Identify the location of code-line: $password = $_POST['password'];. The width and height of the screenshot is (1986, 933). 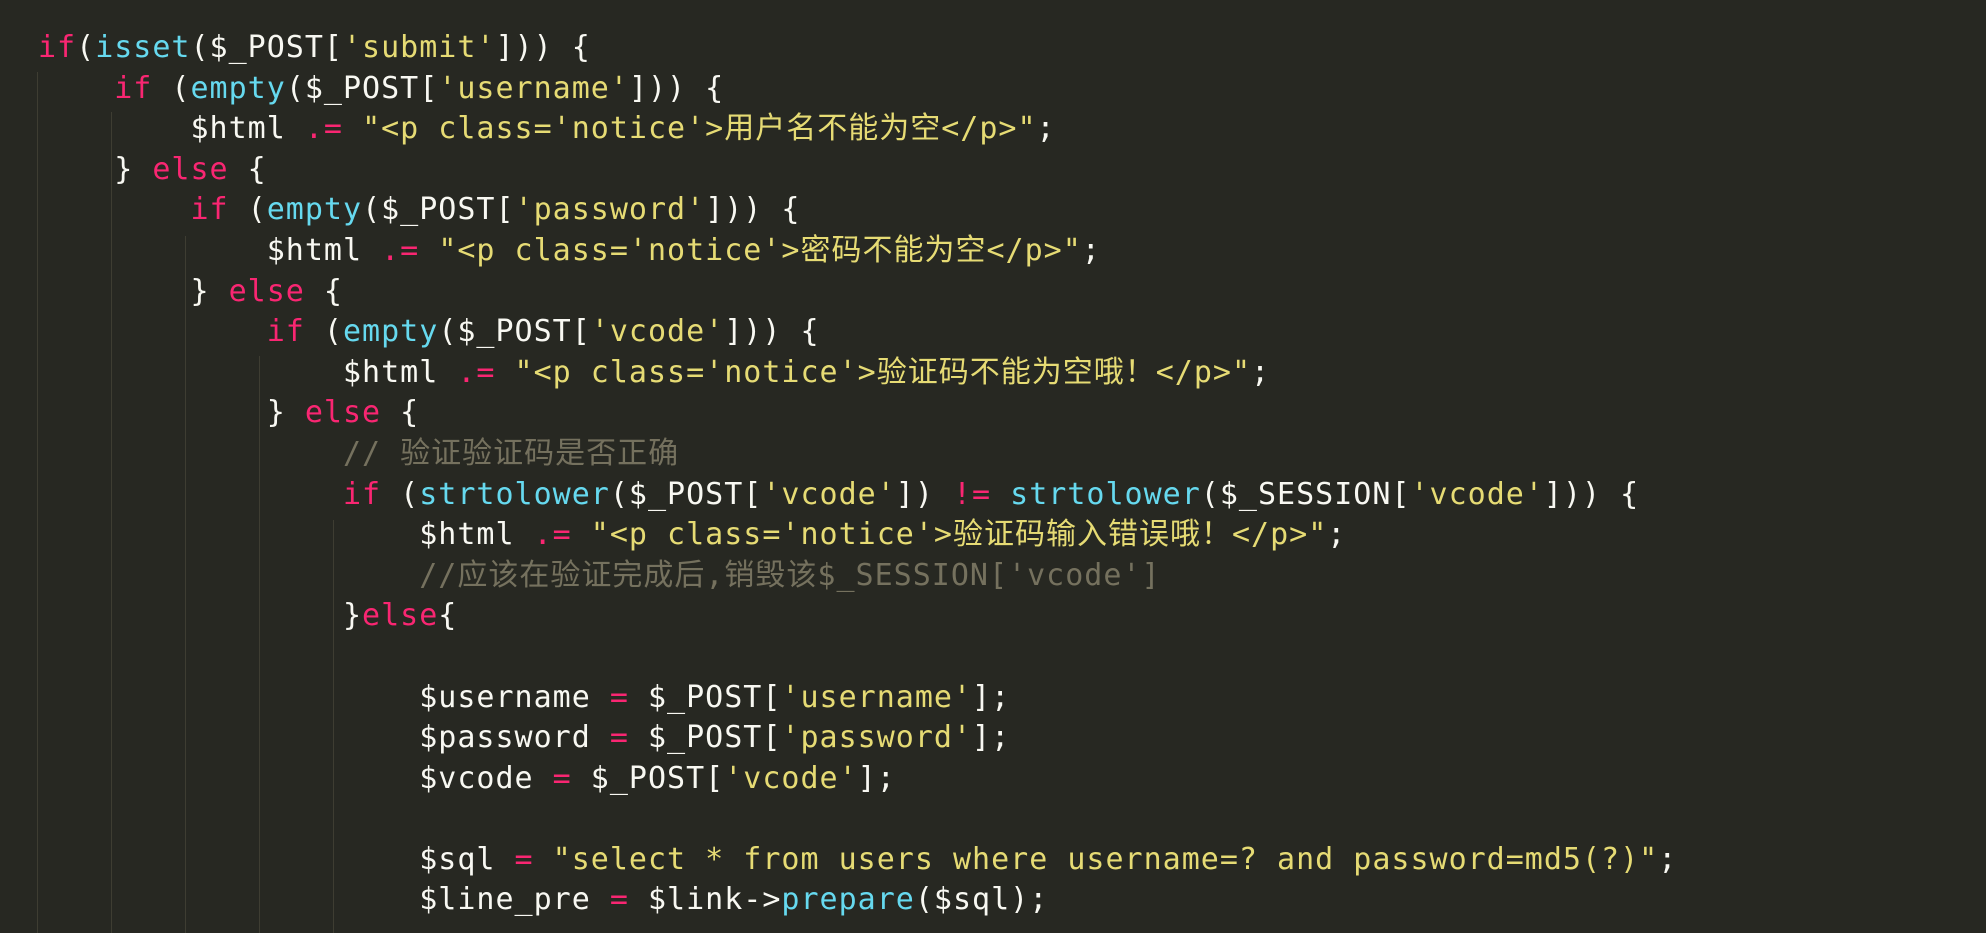
(857, 738).